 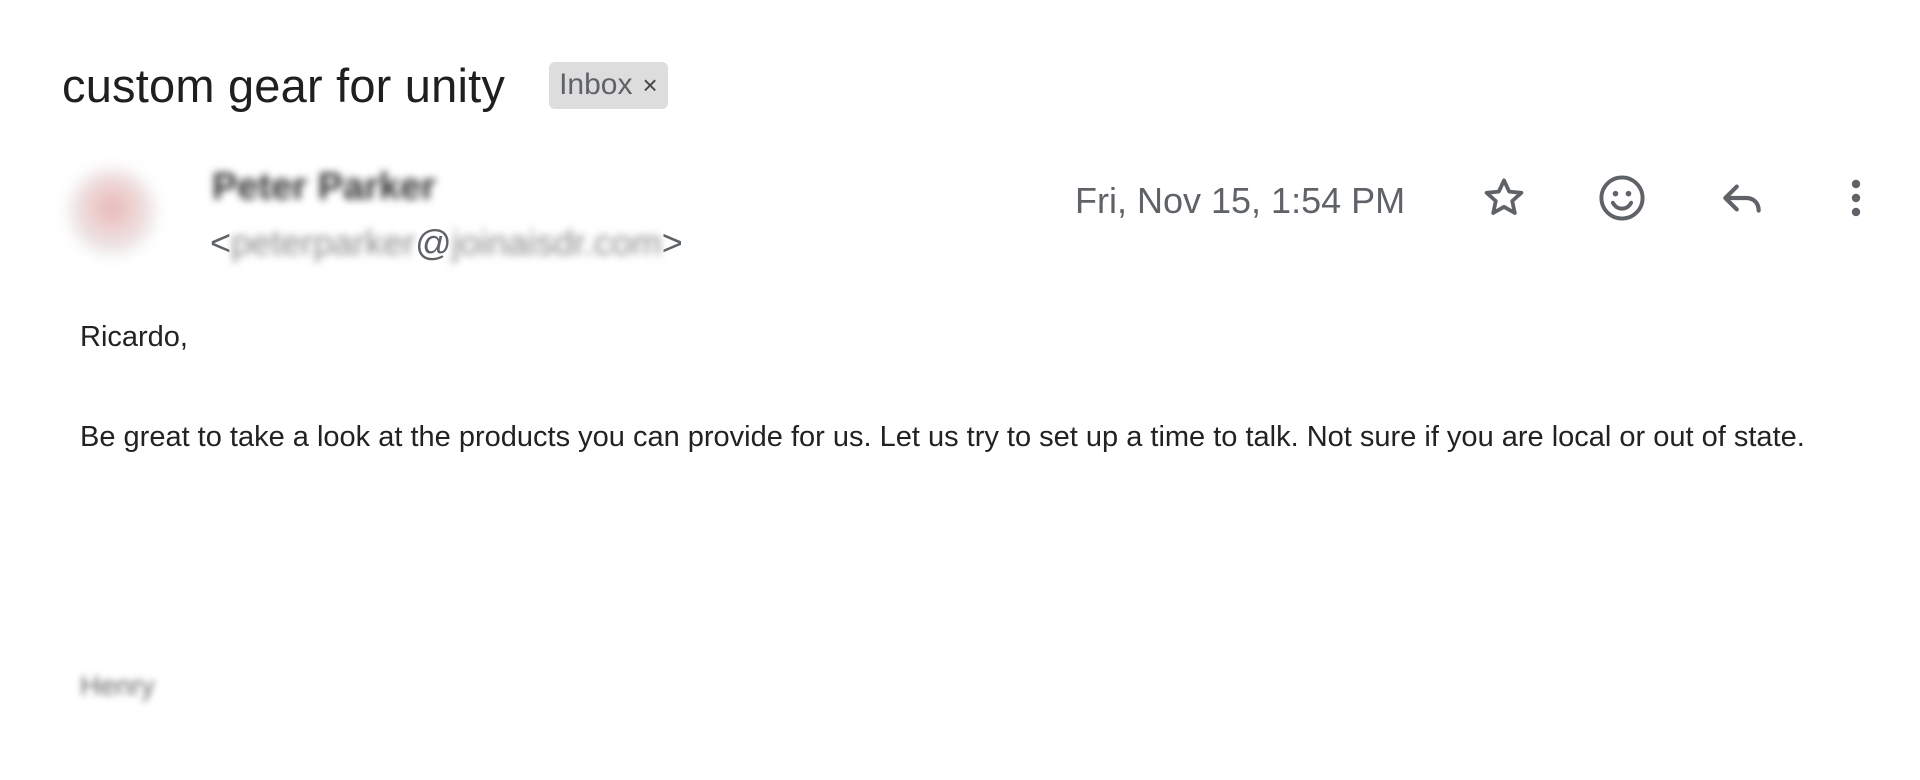 What do you see at coordinates (649, 85) in the screenshot?
I see `remove-label-icon: ×` at bounding box center [649, 85].